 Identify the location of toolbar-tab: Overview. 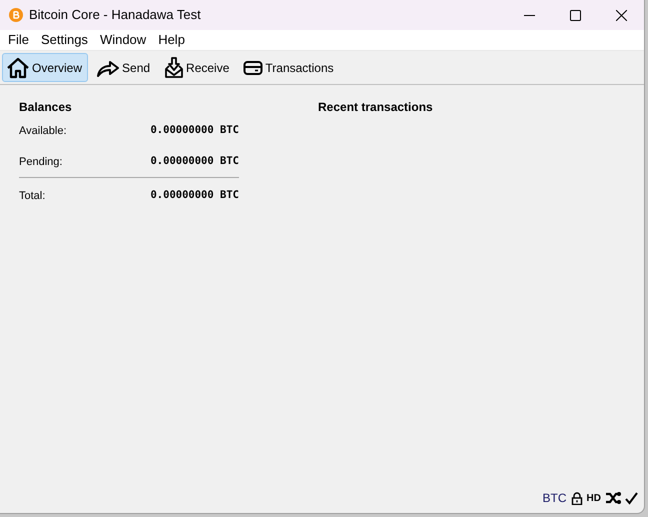
(45, 67).